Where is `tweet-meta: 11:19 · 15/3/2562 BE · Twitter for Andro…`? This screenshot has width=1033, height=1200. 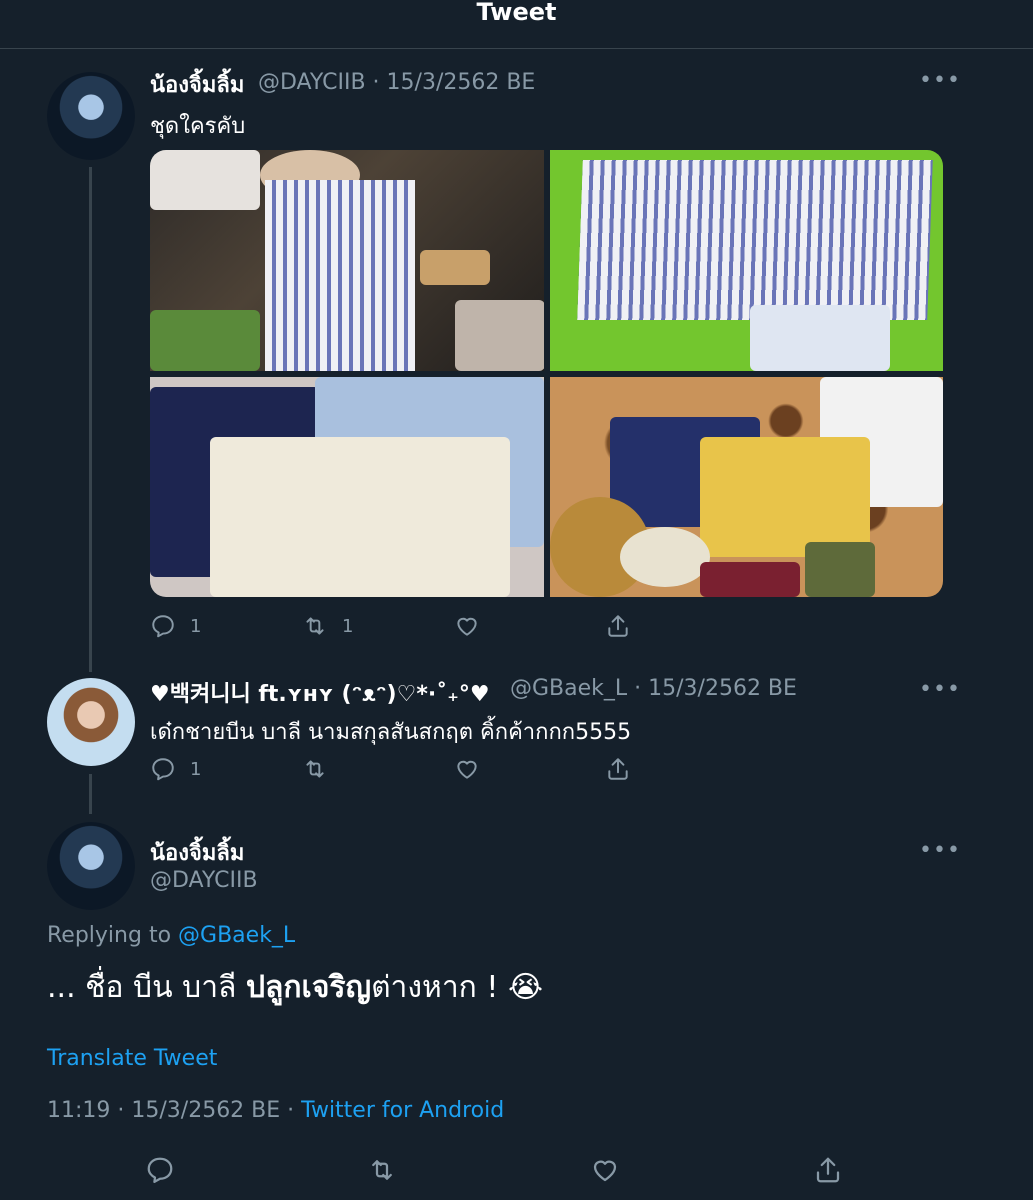
tweet-meta: 11:19 · 15/3/2562 BE · Twitter for Andro… is located at coordinates (275, 1110).